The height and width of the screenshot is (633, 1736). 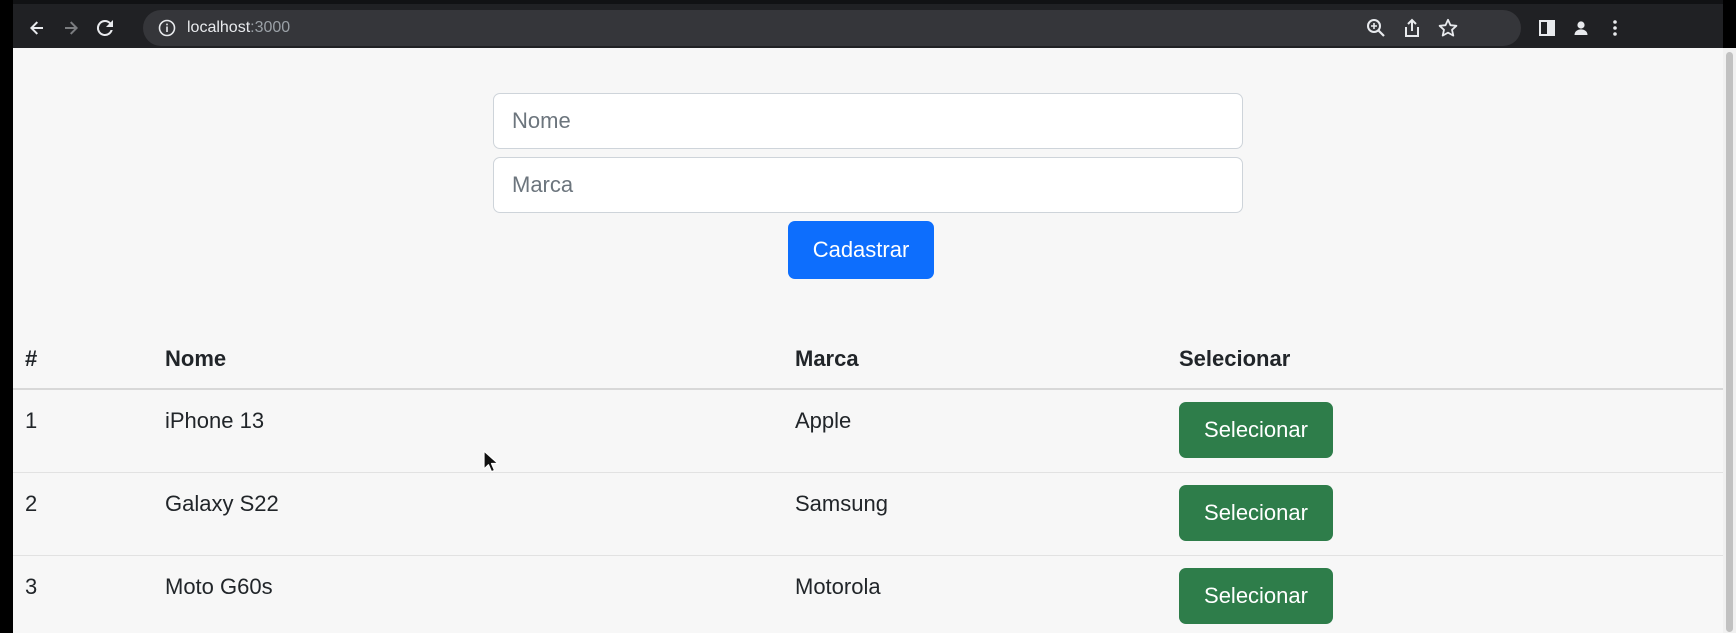 I want to click on mouse-cursor-icon, so click(x=491, y=461).